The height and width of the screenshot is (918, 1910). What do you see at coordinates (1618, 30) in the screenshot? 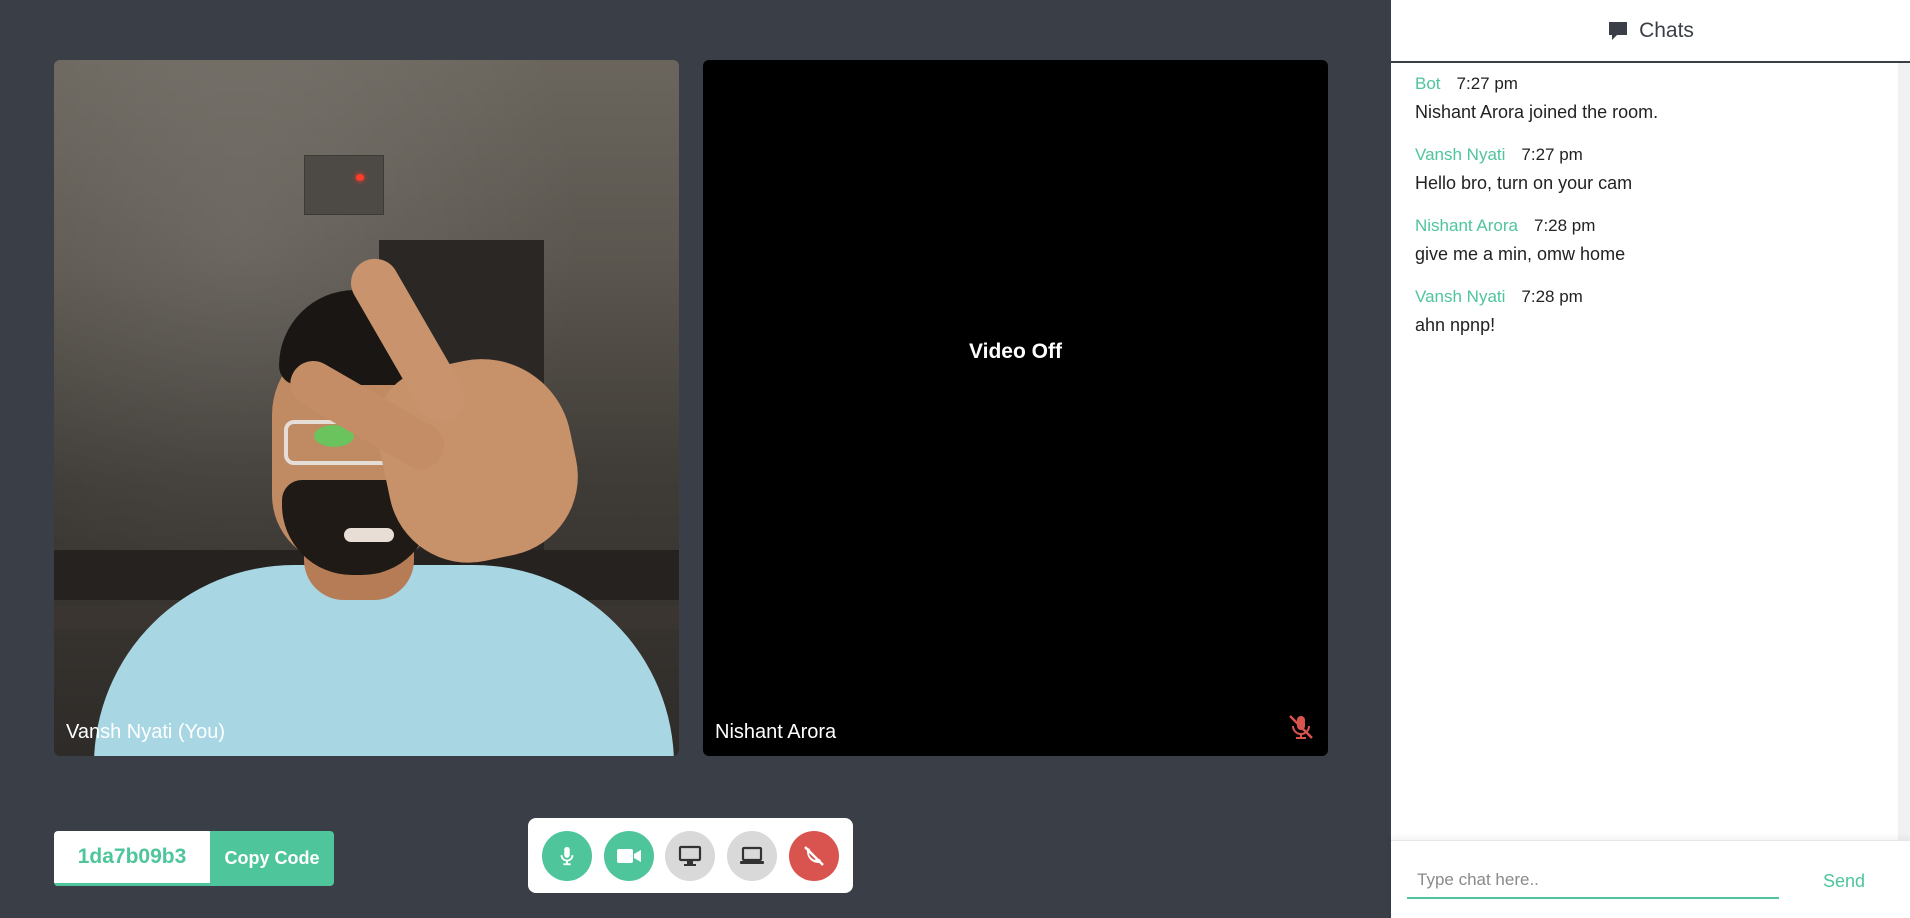
I see `chat-bubble-icon` at bounding box center [1618, 30].